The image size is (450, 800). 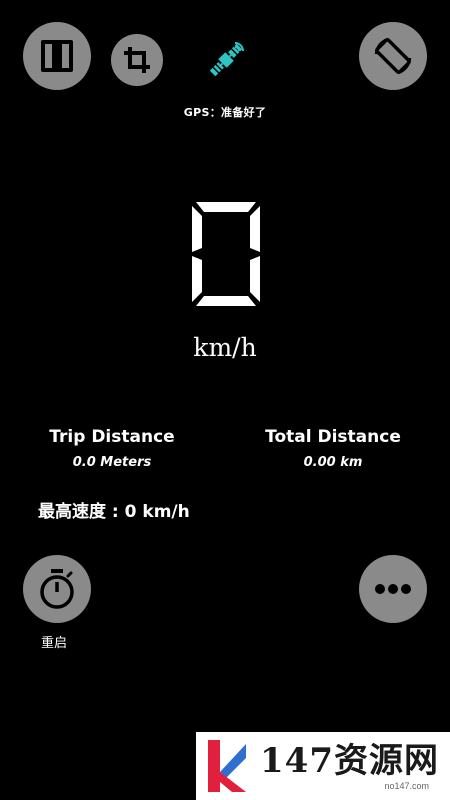 I want to click on max-speed-text: 最高速度 : 0 km/h, so click(x=114, y=512).